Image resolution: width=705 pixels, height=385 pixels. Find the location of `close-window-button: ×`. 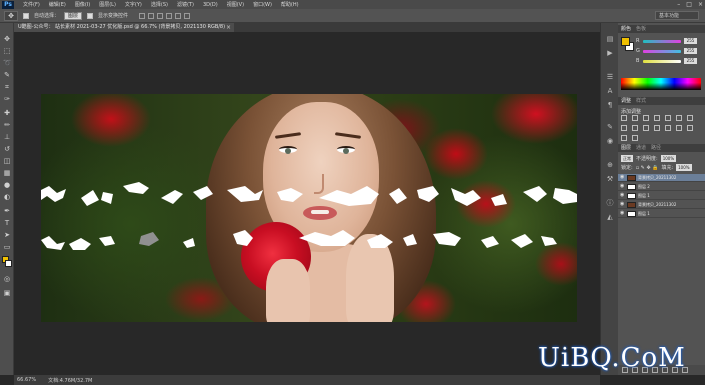

close-window-button: × is located at coordinates (700, 4).